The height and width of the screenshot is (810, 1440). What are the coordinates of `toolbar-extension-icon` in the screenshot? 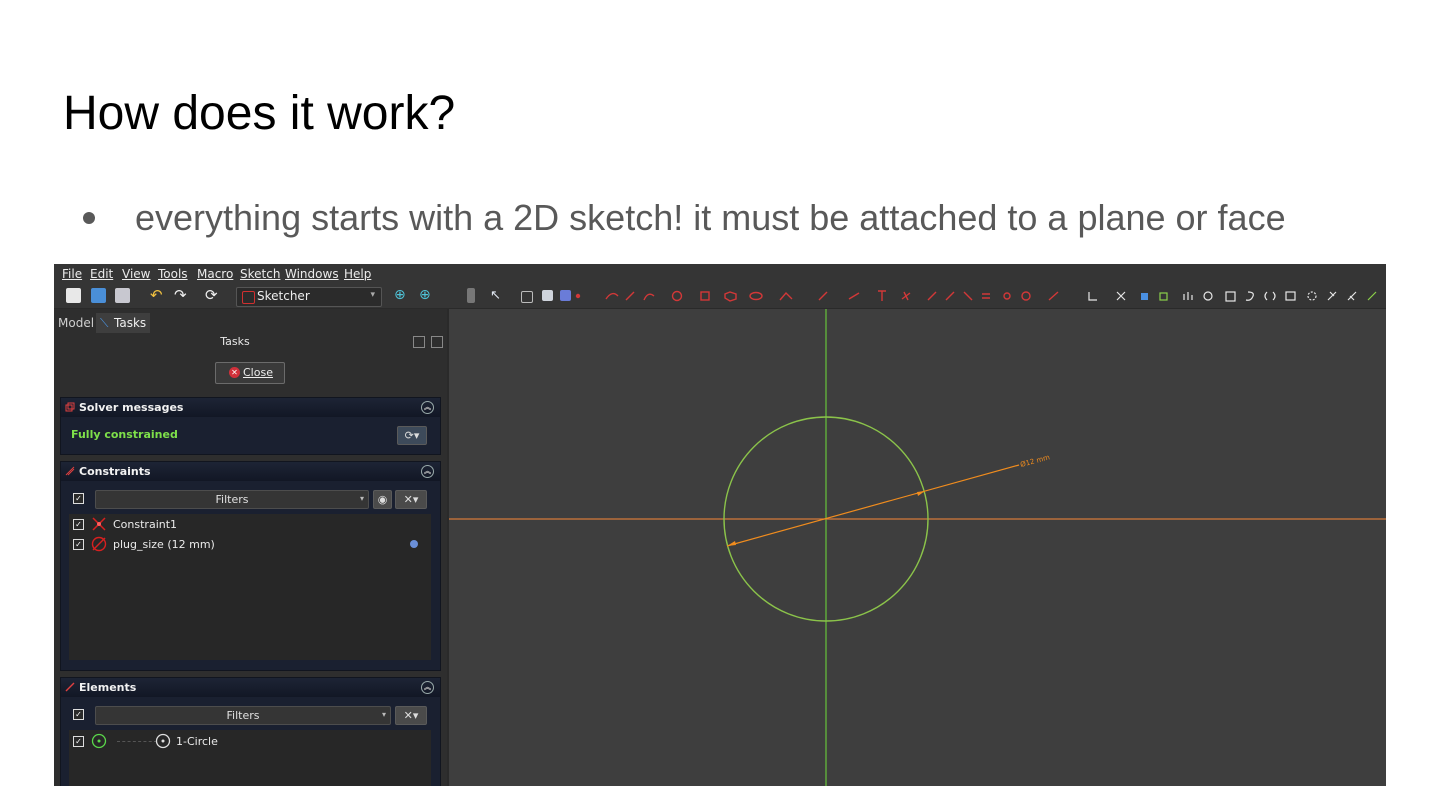 It's located at (471, 295).